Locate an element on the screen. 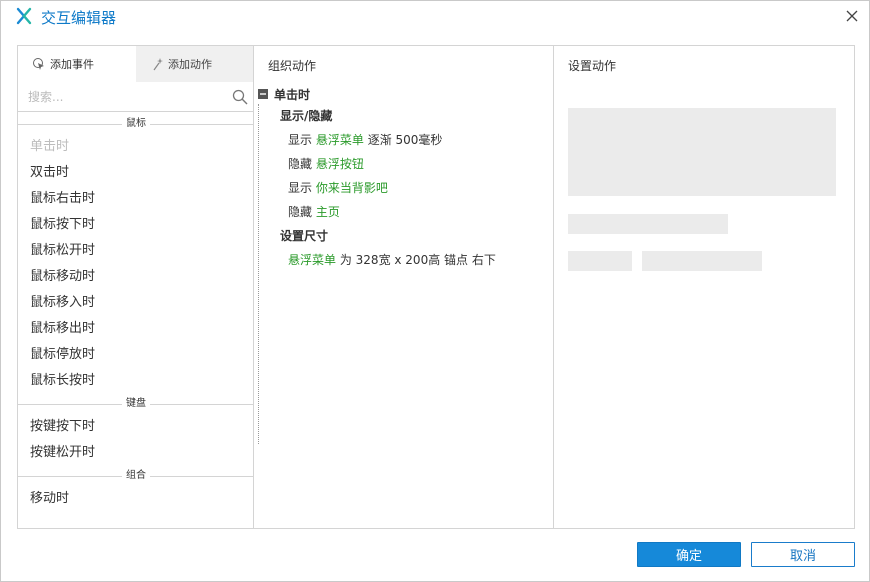  tab-add-event: 添加事件 is located at coordinates (77, 64).